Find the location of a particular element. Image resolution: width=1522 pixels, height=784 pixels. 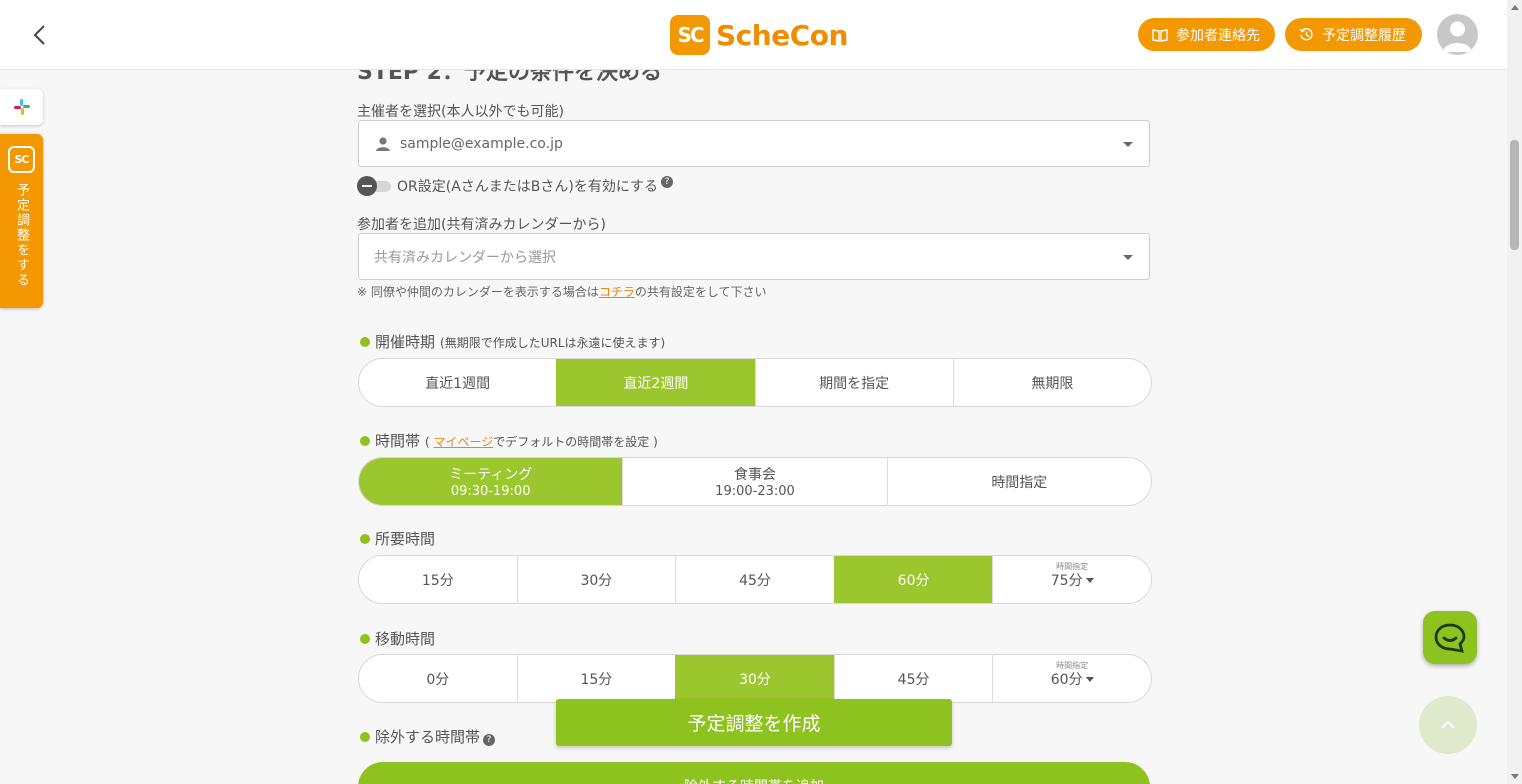

or-setting-label: OR設定(AさんまたはBさん)を有効にする is located at coordinates (527, 187).